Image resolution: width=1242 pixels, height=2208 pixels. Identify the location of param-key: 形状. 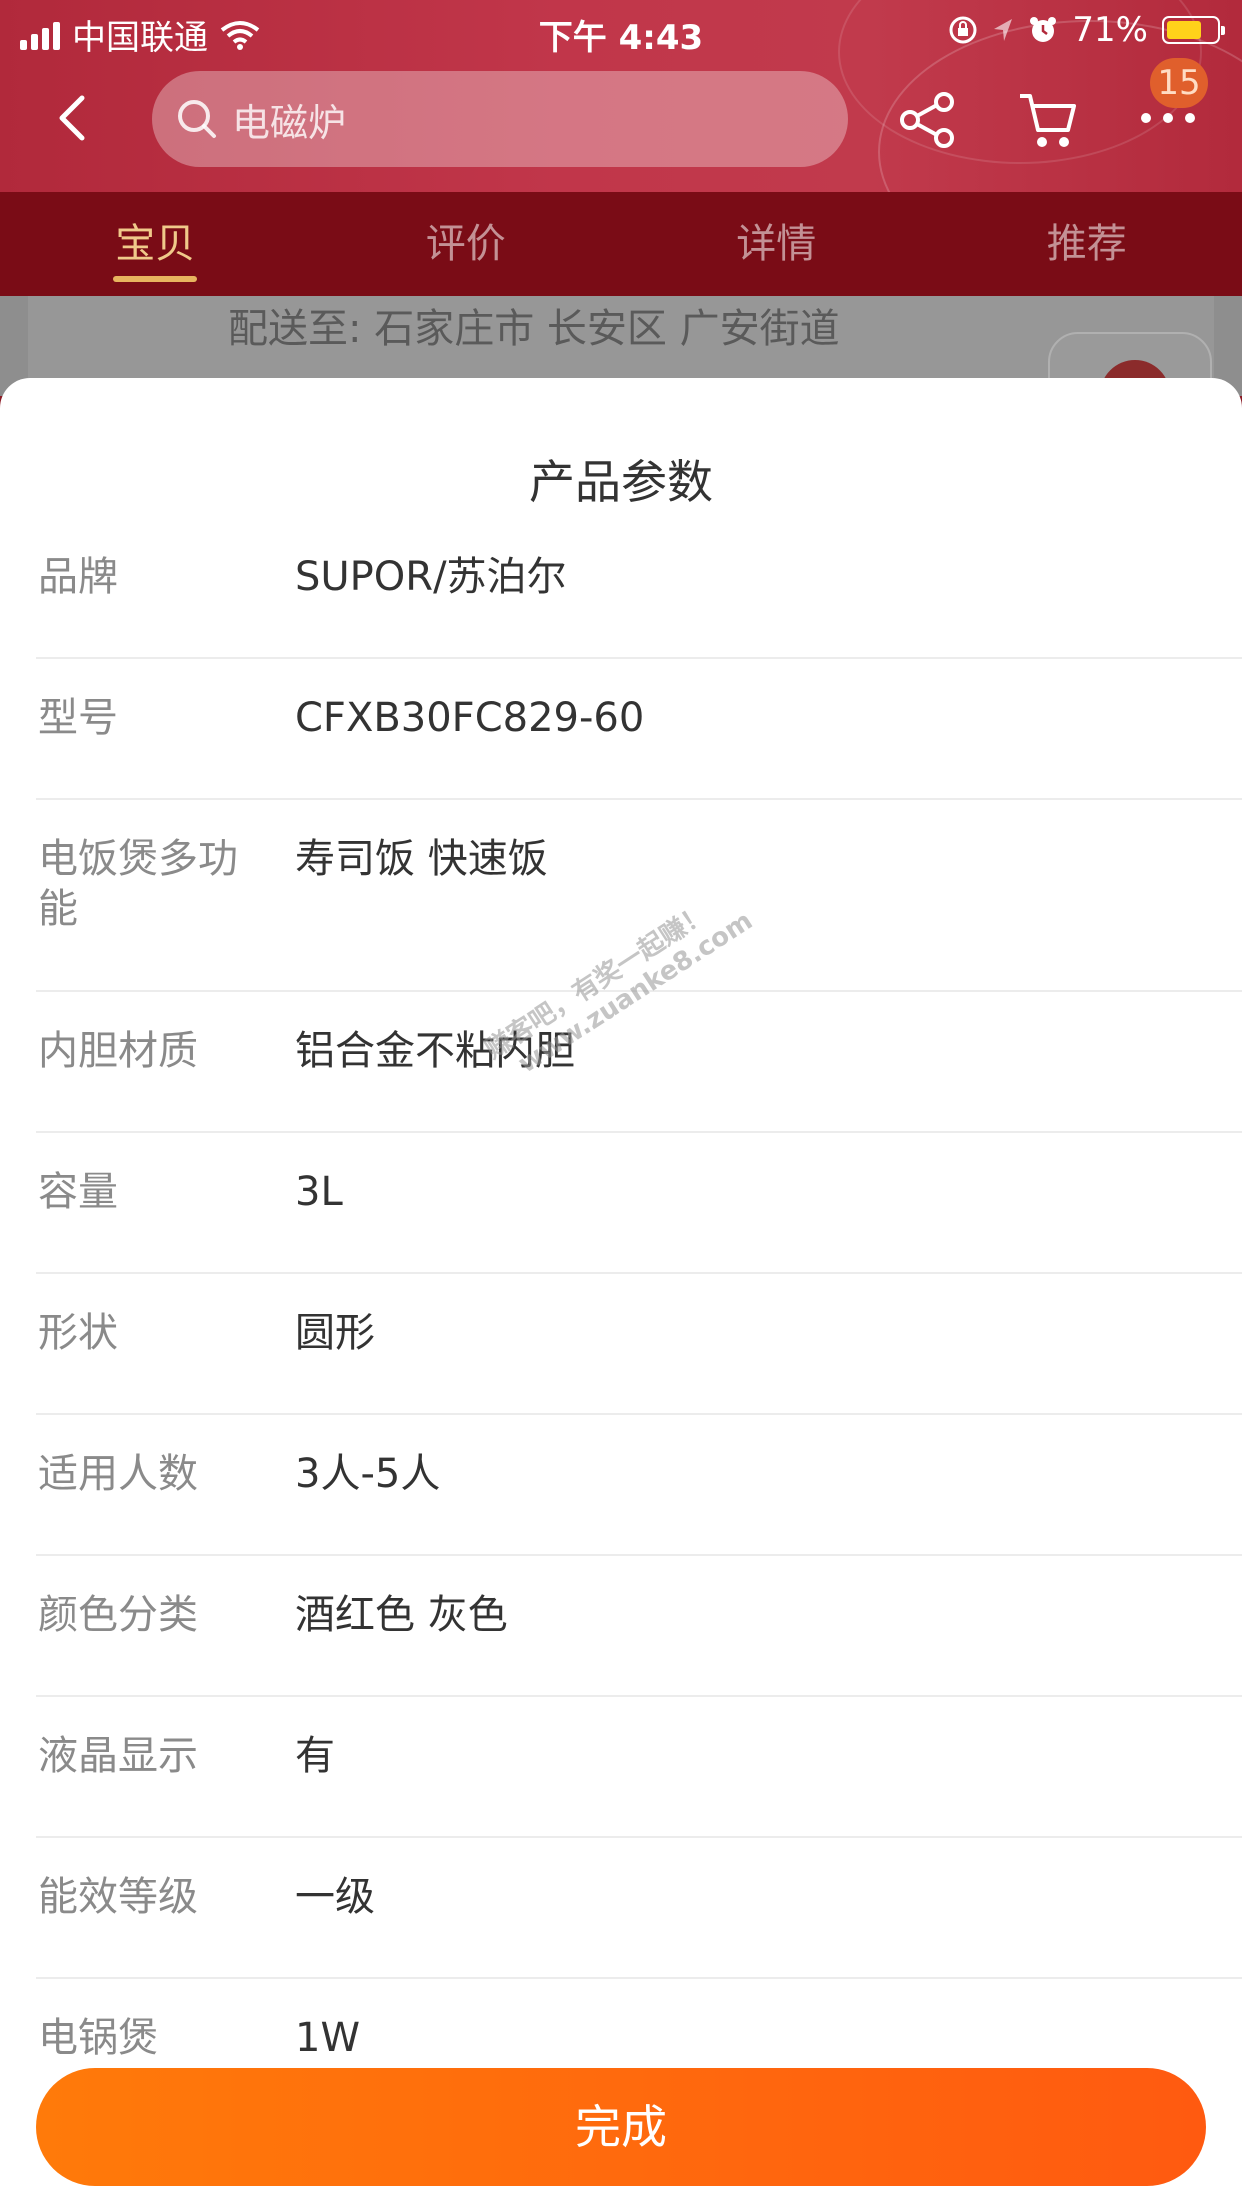
(78, 1333).